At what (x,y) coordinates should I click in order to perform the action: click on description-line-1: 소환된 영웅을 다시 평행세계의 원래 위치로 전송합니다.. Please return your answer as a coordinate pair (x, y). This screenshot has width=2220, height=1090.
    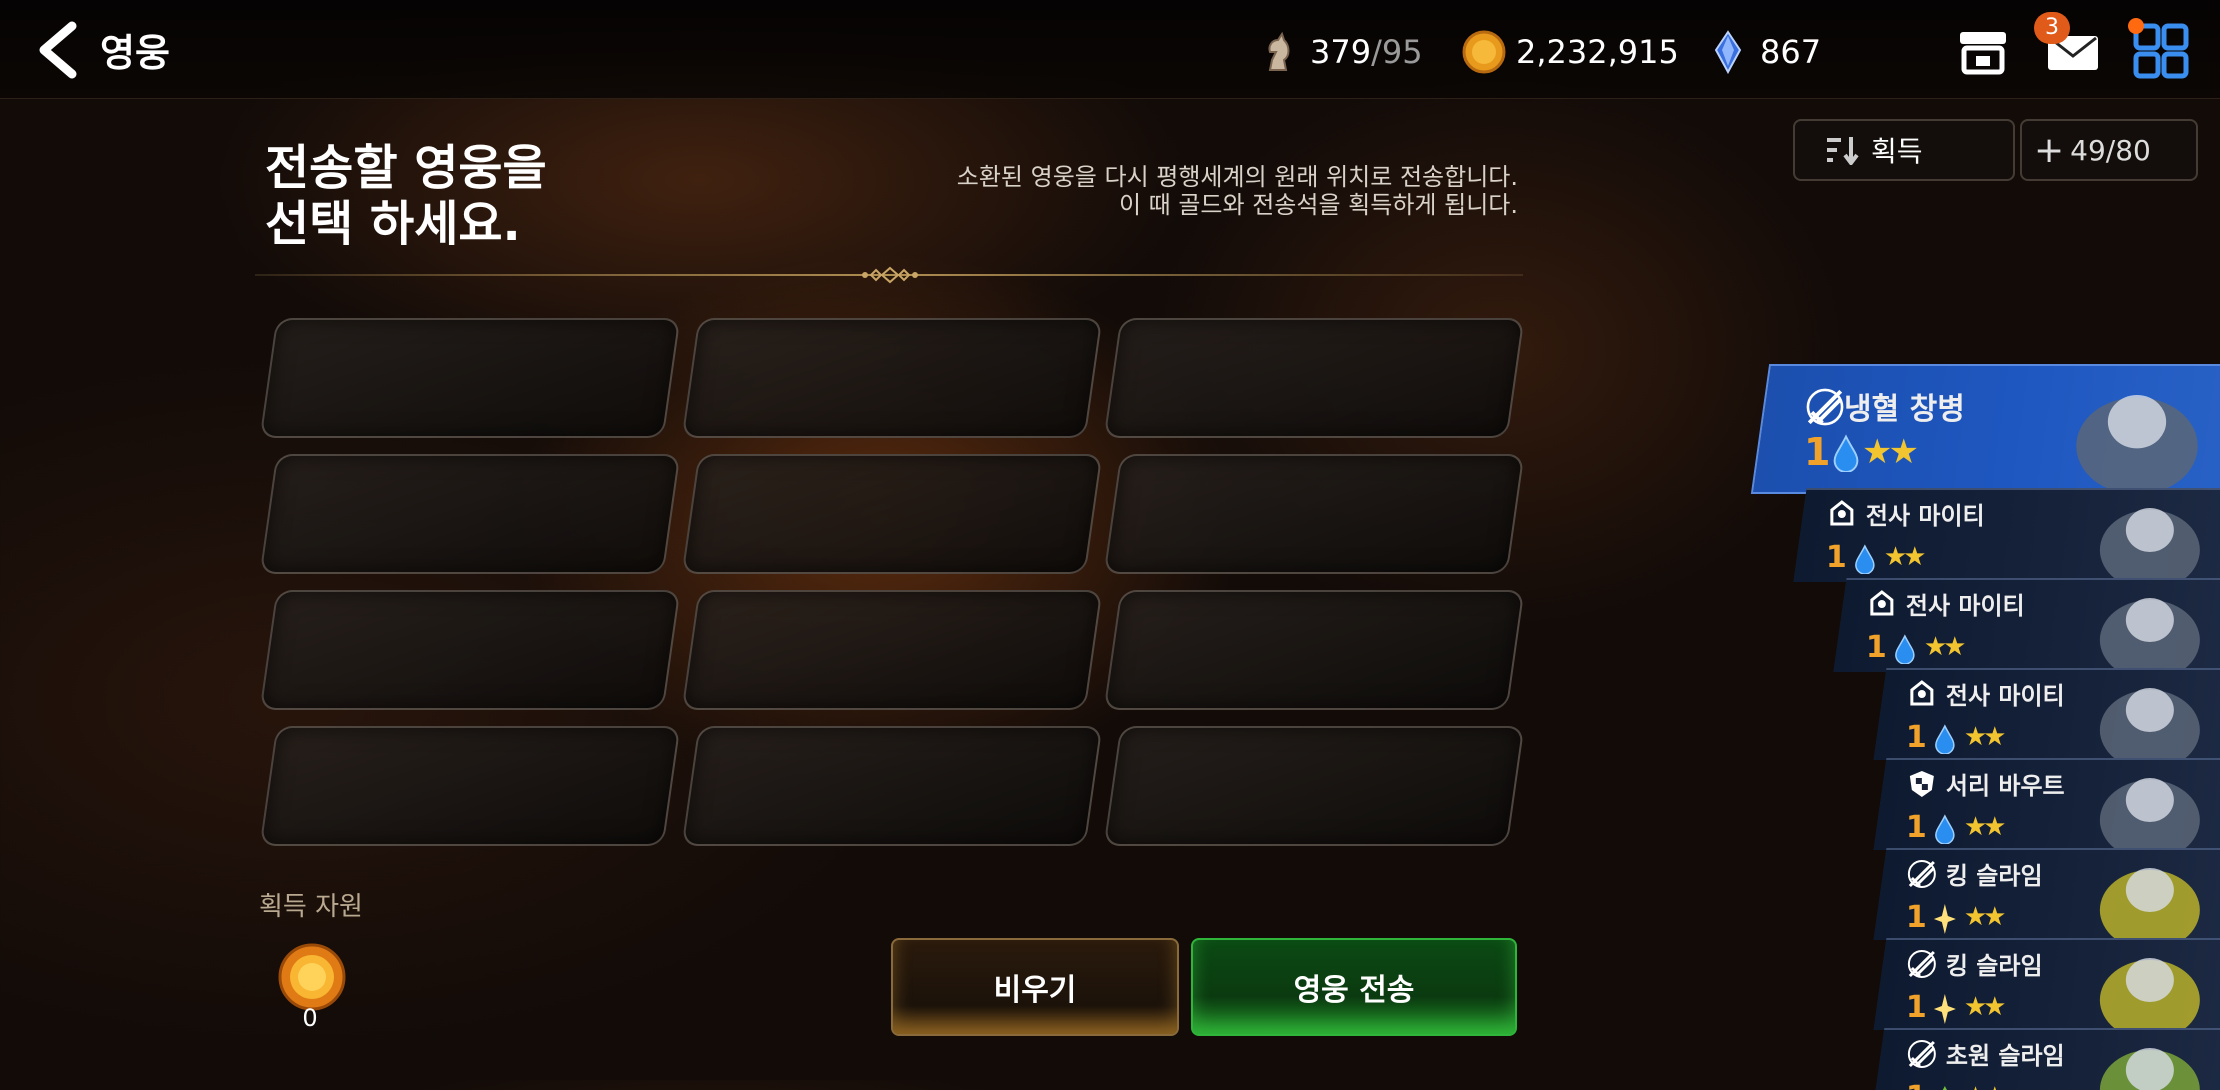
    Looking at the image, I should click on (1237, 177).